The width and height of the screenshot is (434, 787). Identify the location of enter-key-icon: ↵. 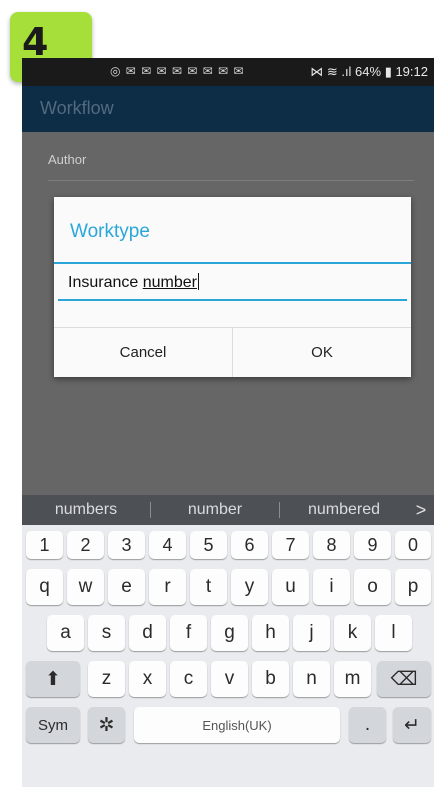
(412, 725).